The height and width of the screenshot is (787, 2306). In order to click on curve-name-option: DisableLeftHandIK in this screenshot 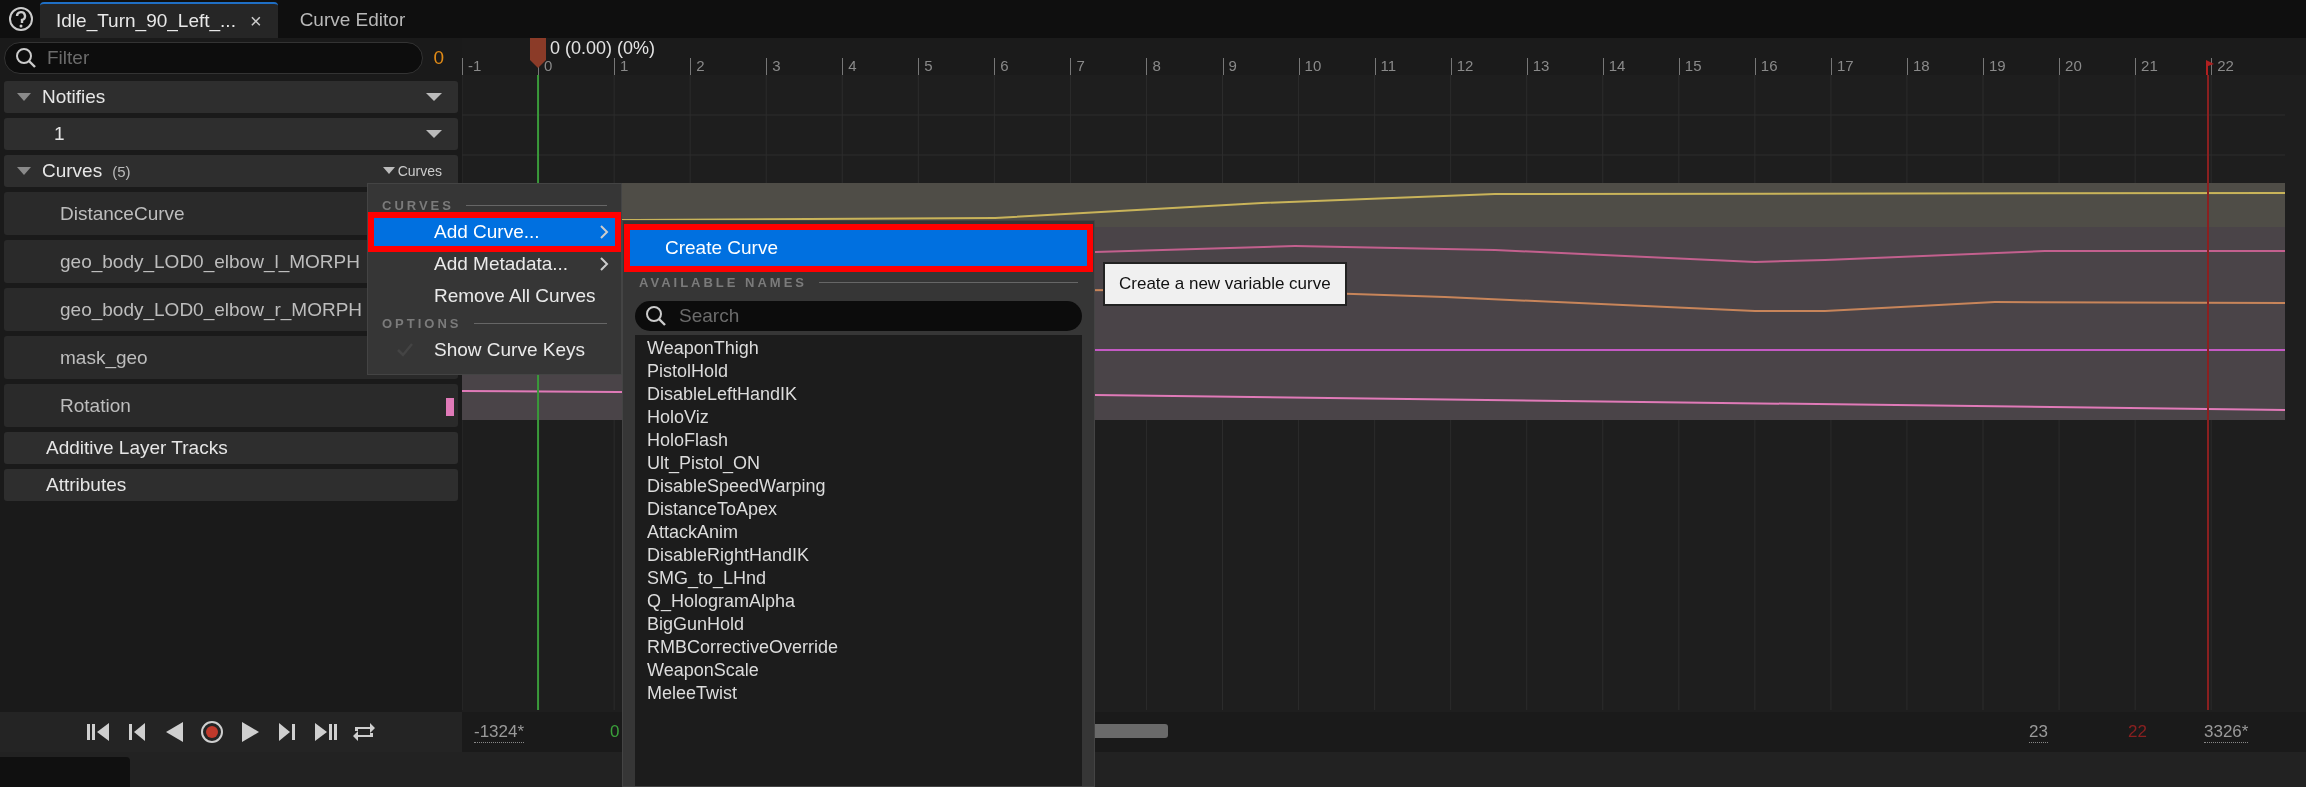, I will do `click(858, 394)`.